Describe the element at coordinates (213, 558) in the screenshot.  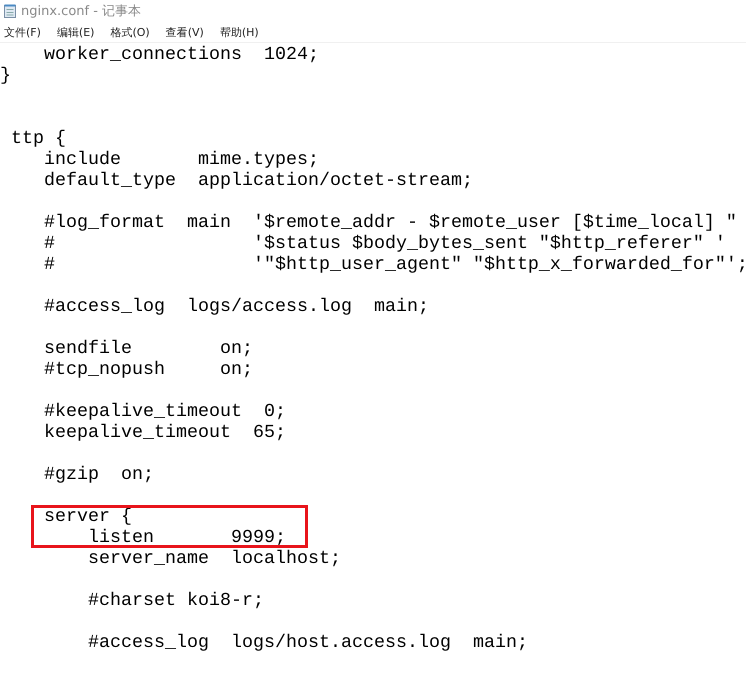
I see `code-line: server_name localhost;` at that location.